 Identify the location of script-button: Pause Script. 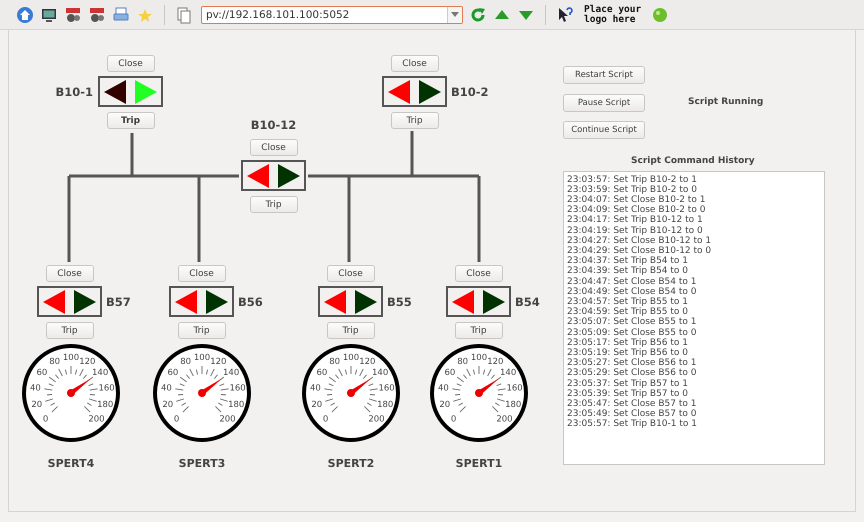
(604, 103).